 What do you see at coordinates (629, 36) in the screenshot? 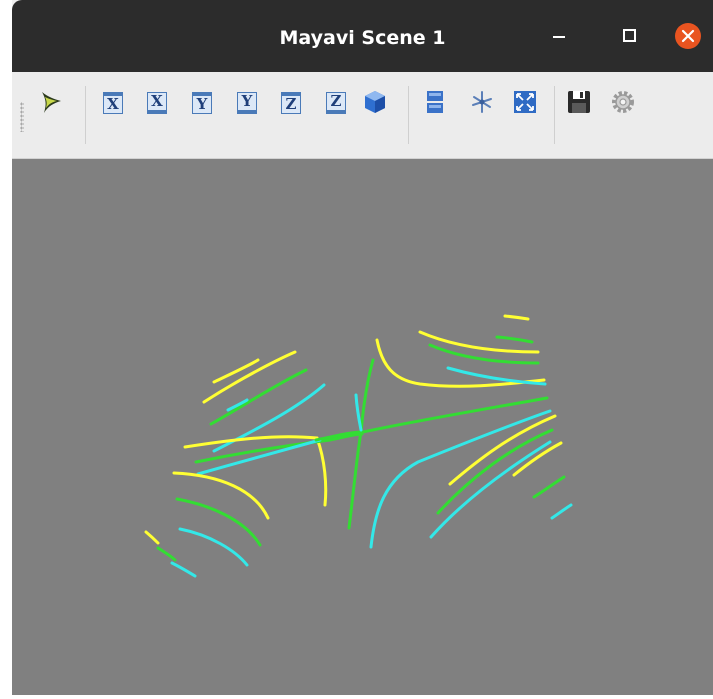
I see `maximize-icon` at bounding box center [629, 36].